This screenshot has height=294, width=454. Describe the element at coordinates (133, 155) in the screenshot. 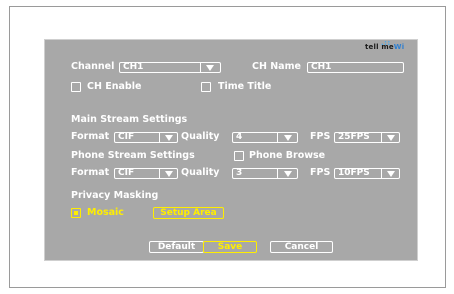

I see `phone-stream-heading: Phone Stream Settings` at that location.